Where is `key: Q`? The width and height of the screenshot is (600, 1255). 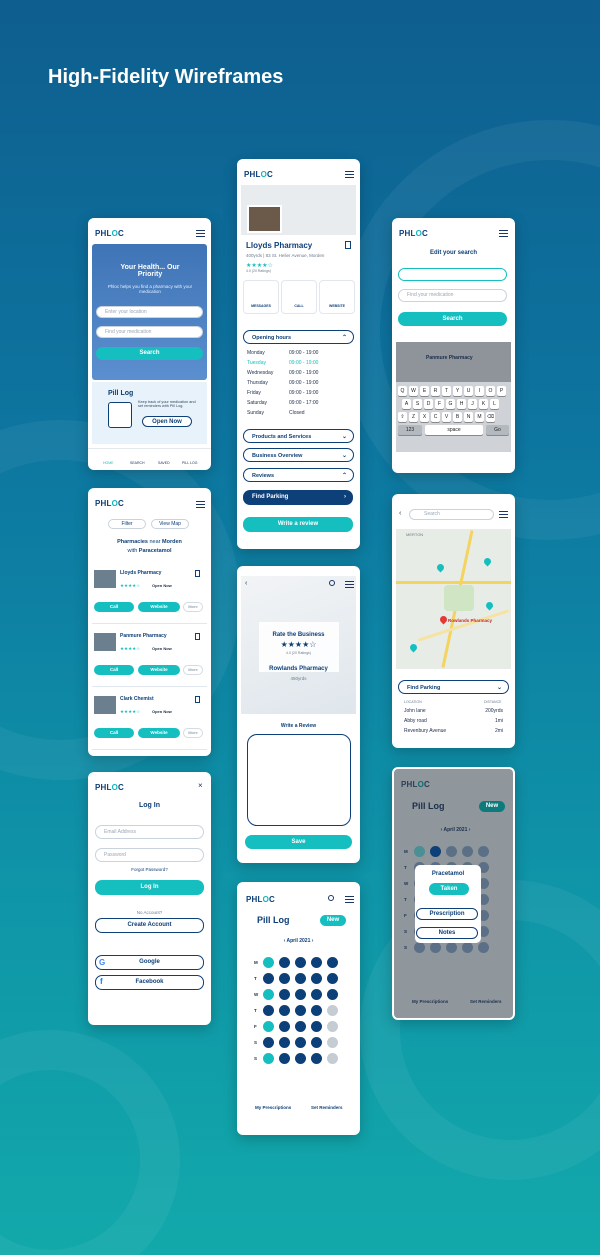
key: Q is located at coordinates (402, 391).